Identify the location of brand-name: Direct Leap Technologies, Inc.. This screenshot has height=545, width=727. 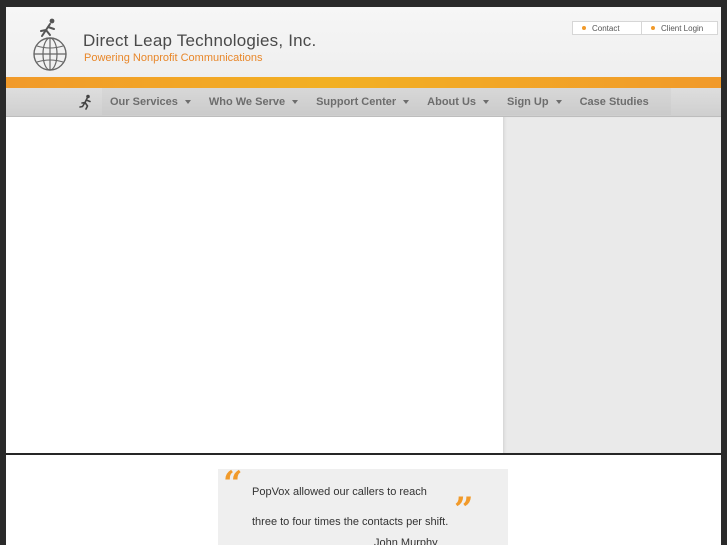
(200, 40).